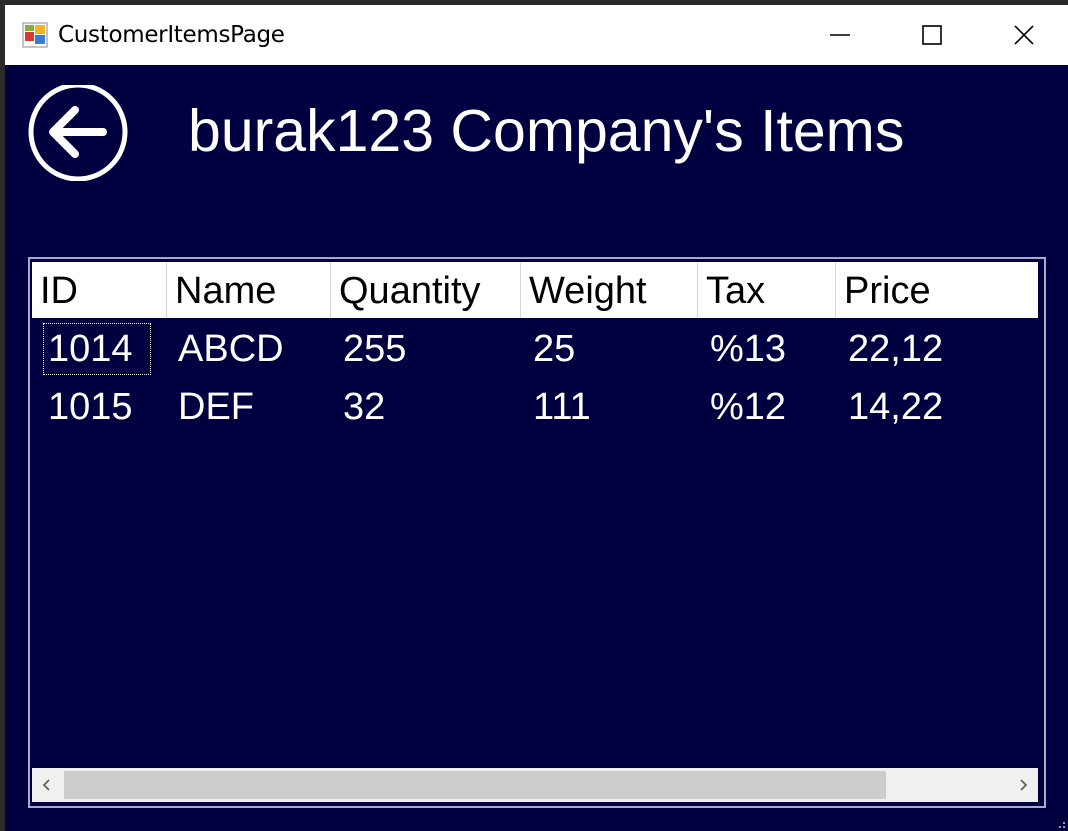  Describe the element at coordinates (1060, 823) in the screenshot. I see `resize-grip-icon` at that location.